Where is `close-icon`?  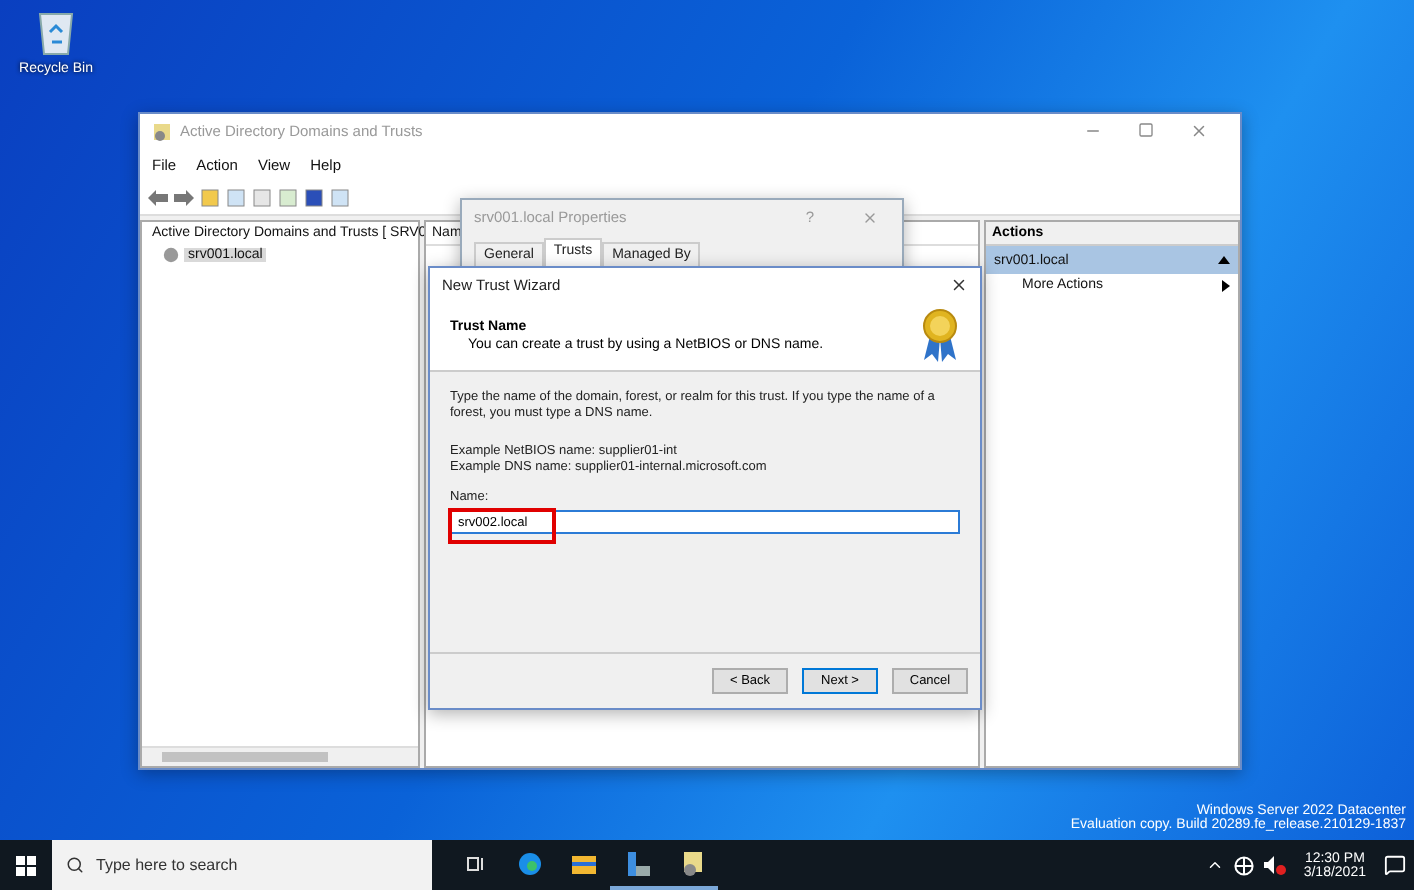
close-icon is located at coordinates (959, 285).